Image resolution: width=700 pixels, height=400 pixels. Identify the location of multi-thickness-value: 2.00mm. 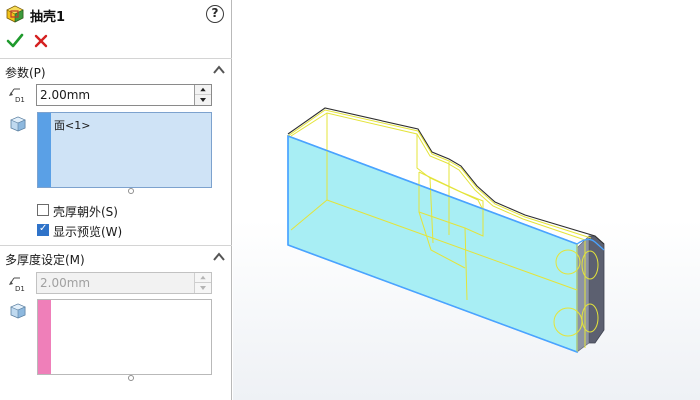
(65, 283).